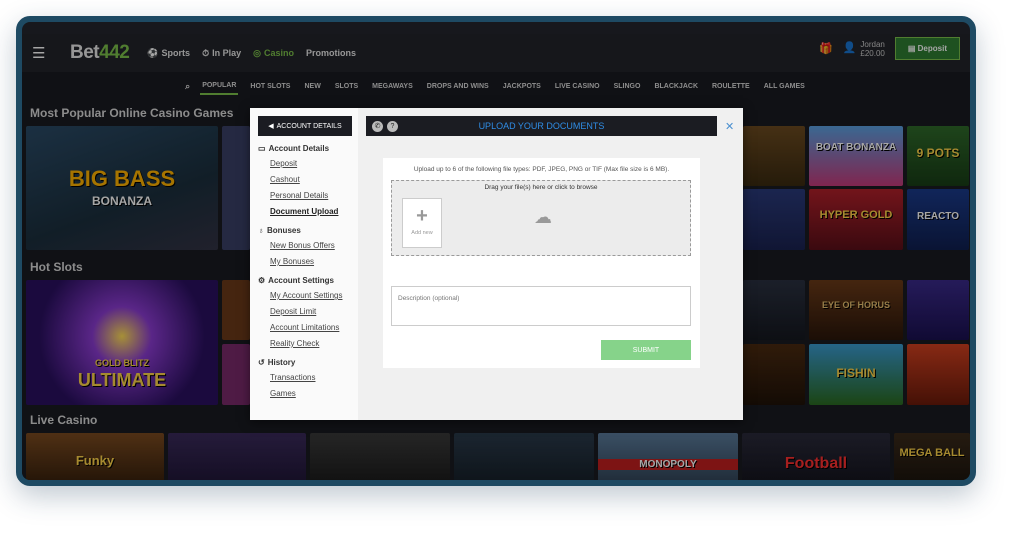 This screenshot has height=534, width=1024. What do you see at coordinates (304, 196) in the screenshot?
I see `link-personal-details: Personal Details` at bounding box center [304, 196].